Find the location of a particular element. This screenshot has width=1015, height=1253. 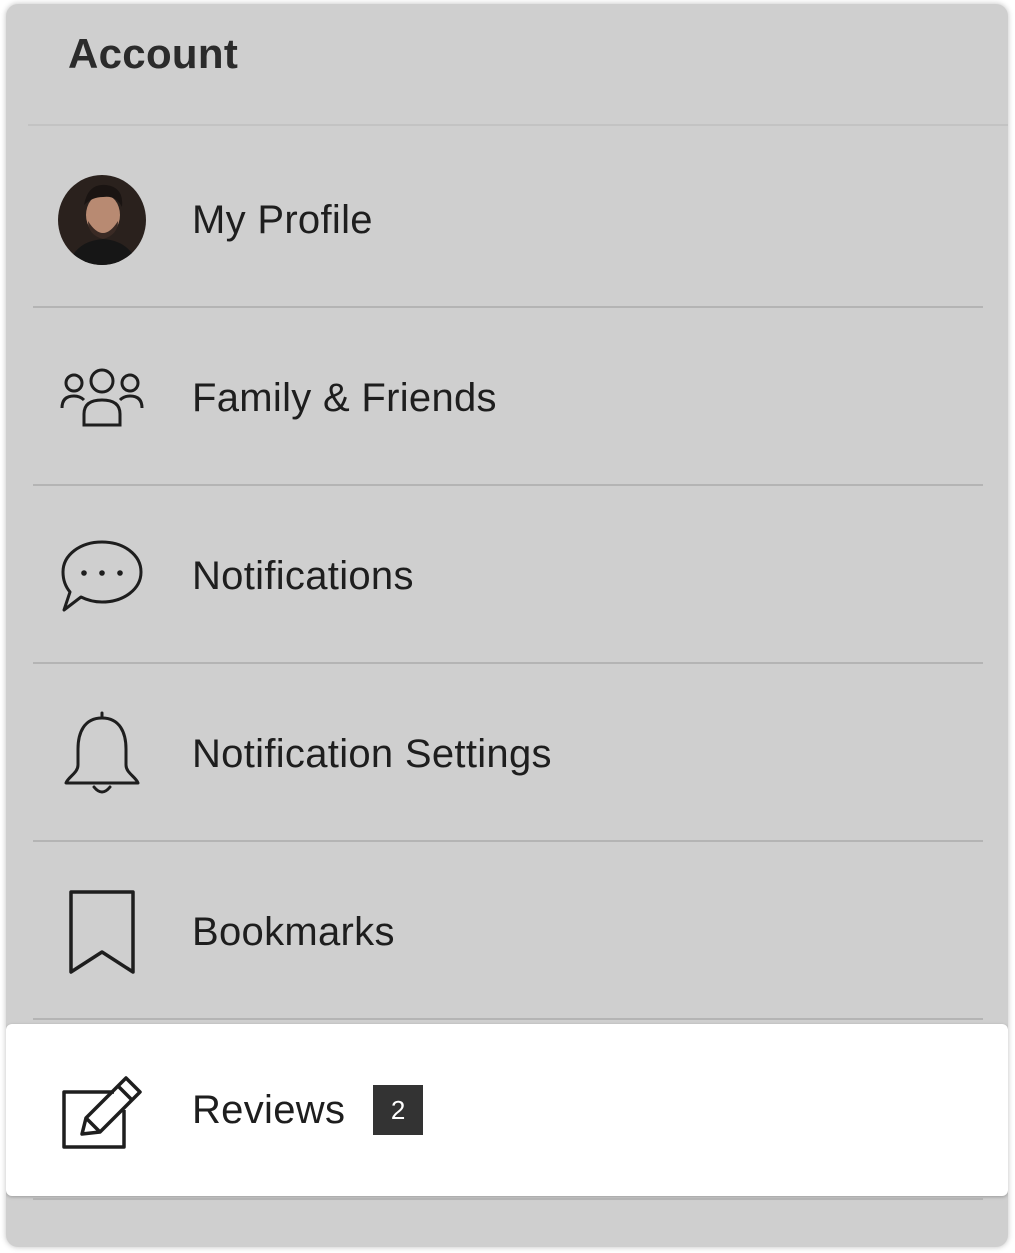

menu-item-family-friends: Family & Friends is located at coordinates (507, 398).